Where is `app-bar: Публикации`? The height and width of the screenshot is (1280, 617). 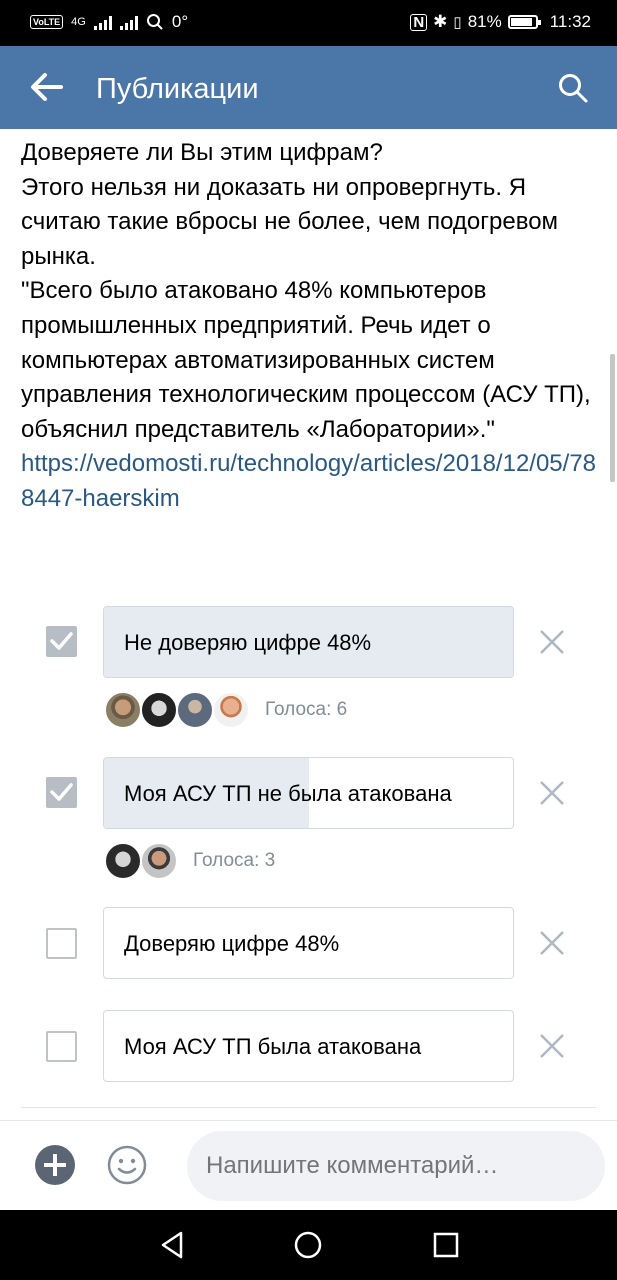 app-bar: Публикации is located at coordinates (308, 87).